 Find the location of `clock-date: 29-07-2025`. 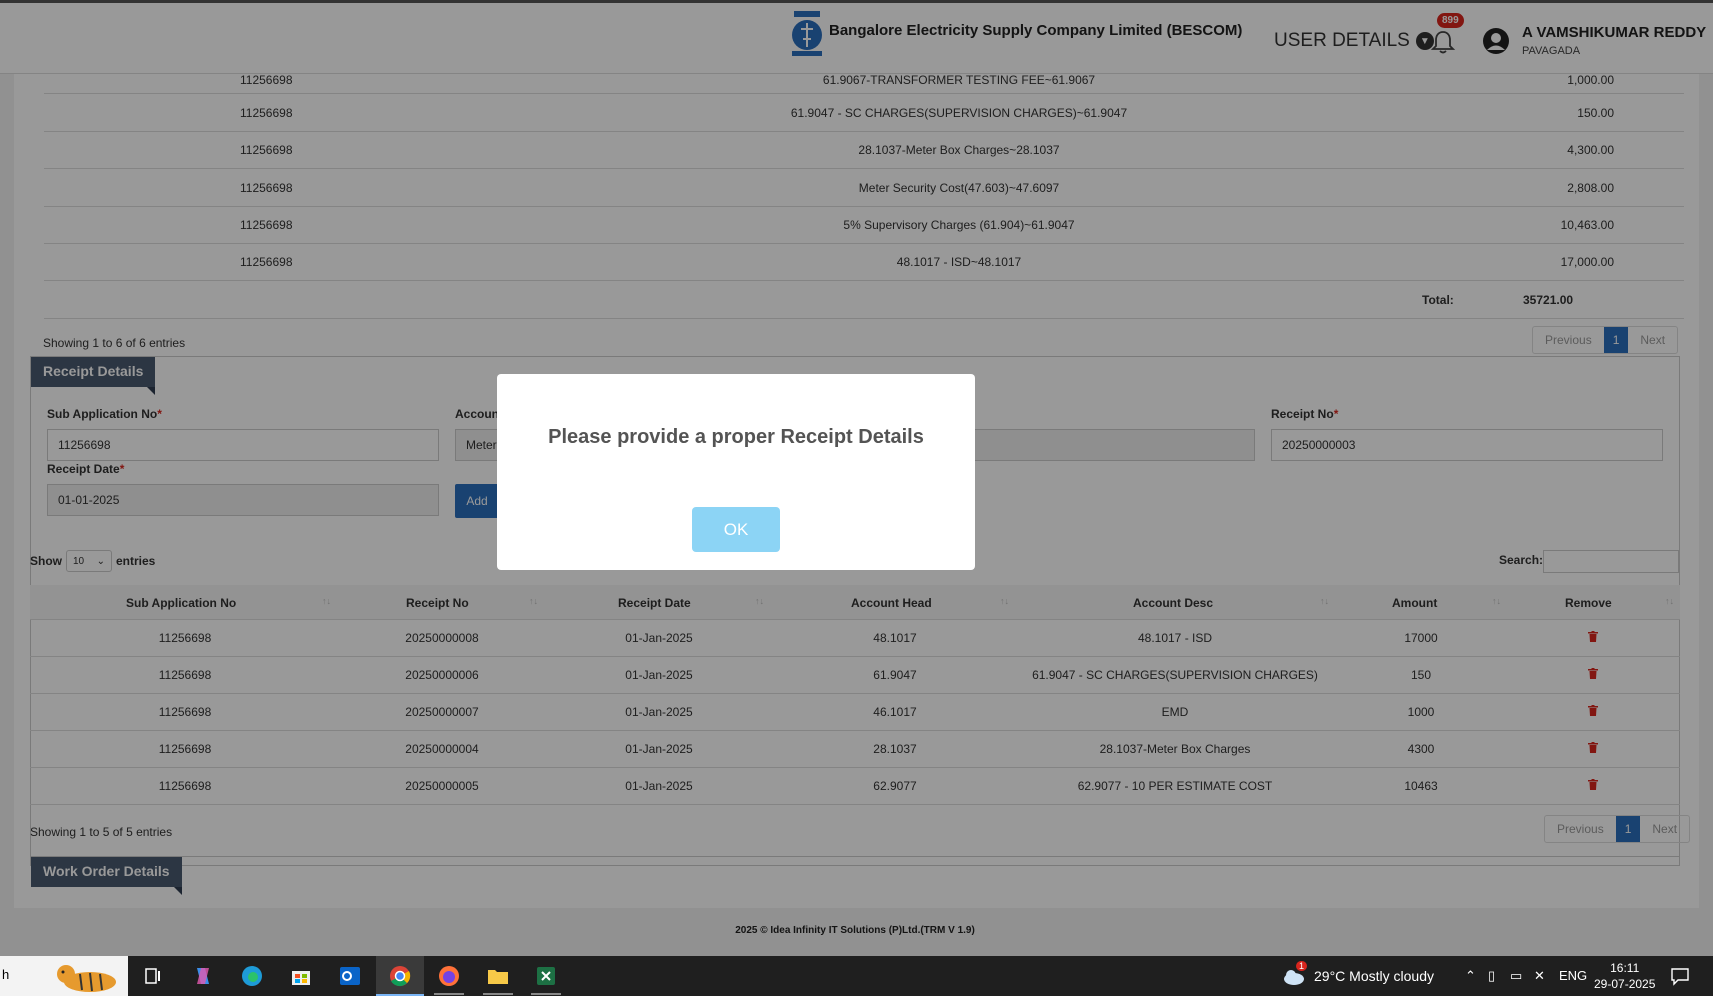

clock-date: 29-07-2025 is located at coordinates (1625, 984).